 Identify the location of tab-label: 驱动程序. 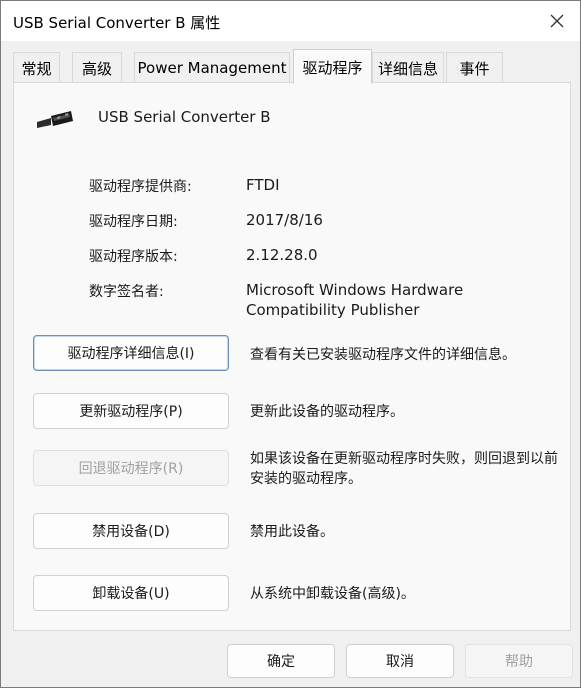
(332, 67).